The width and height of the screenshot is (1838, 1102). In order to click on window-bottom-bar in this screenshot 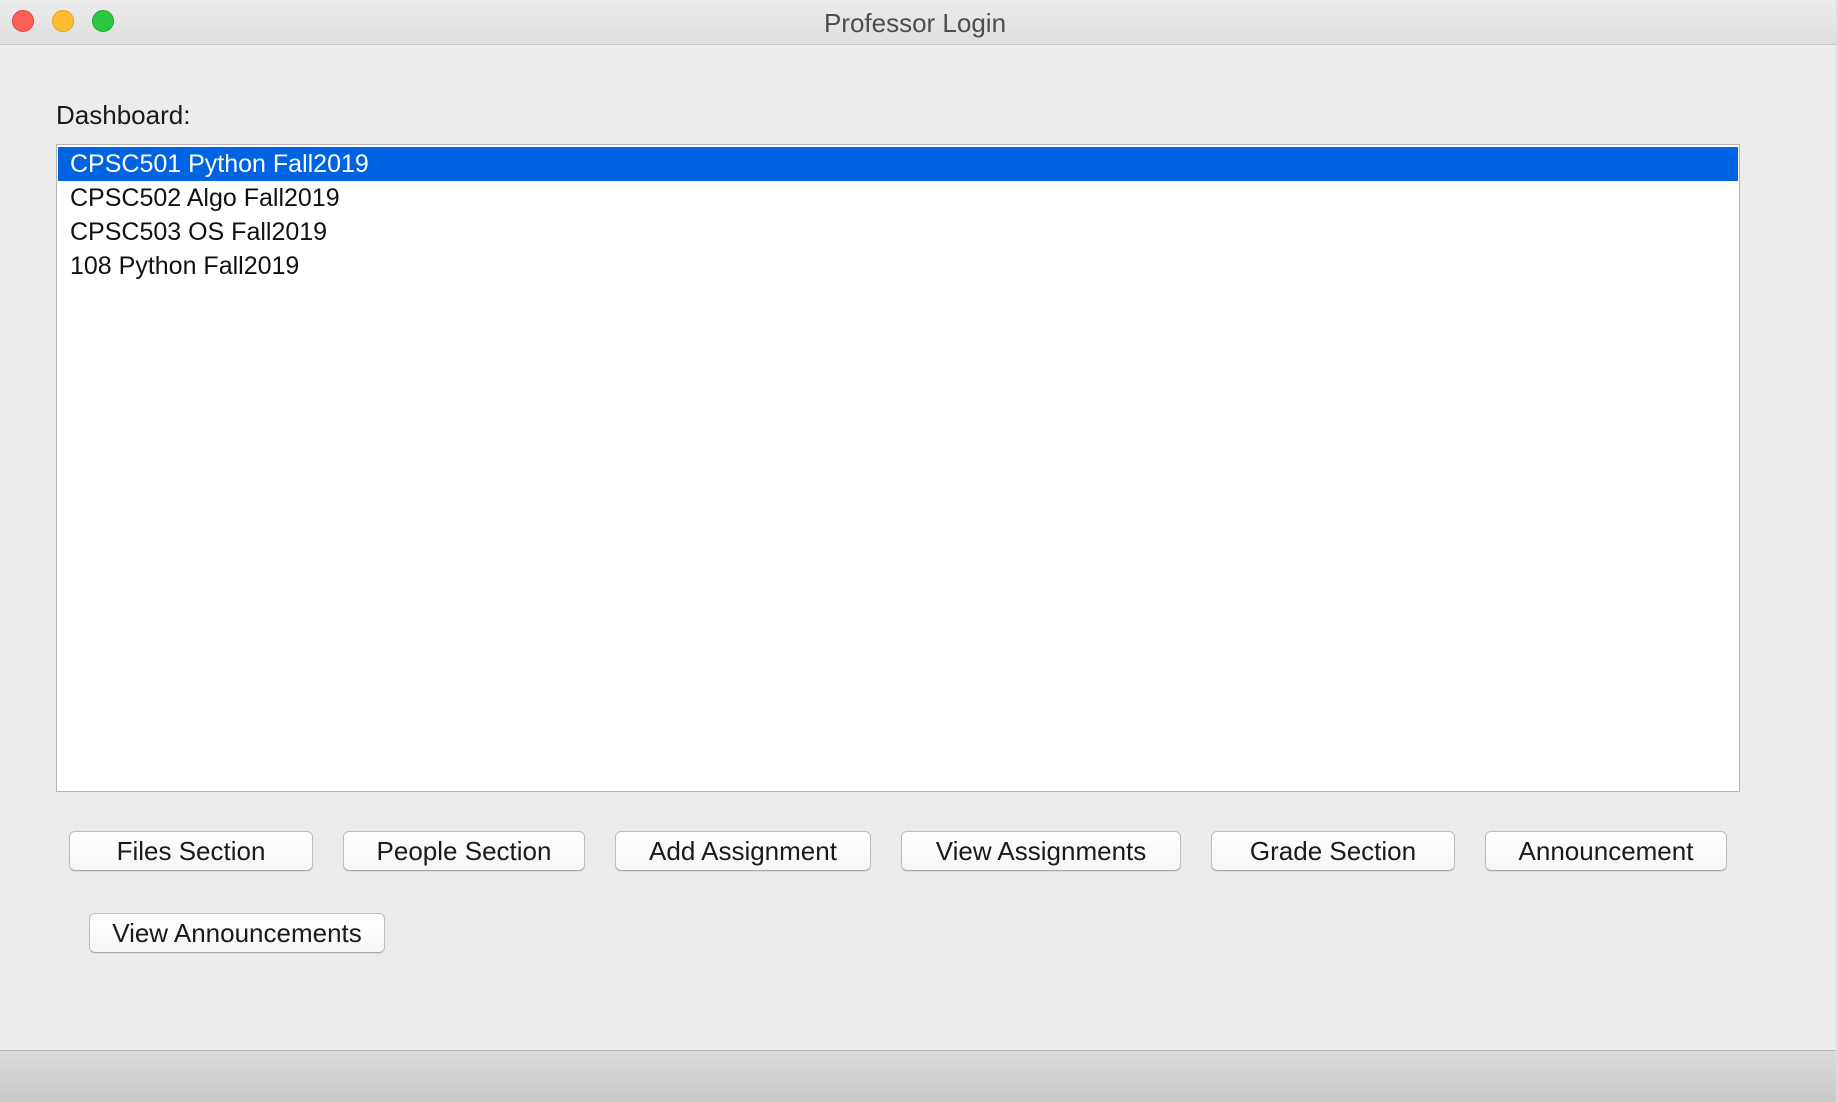, I will do `click(919, 1076)`.